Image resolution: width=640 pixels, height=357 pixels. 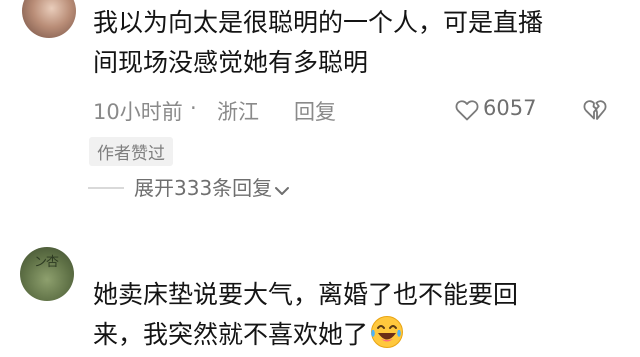 I want to click on chevron-down-icon, so click(x=282, y=191).